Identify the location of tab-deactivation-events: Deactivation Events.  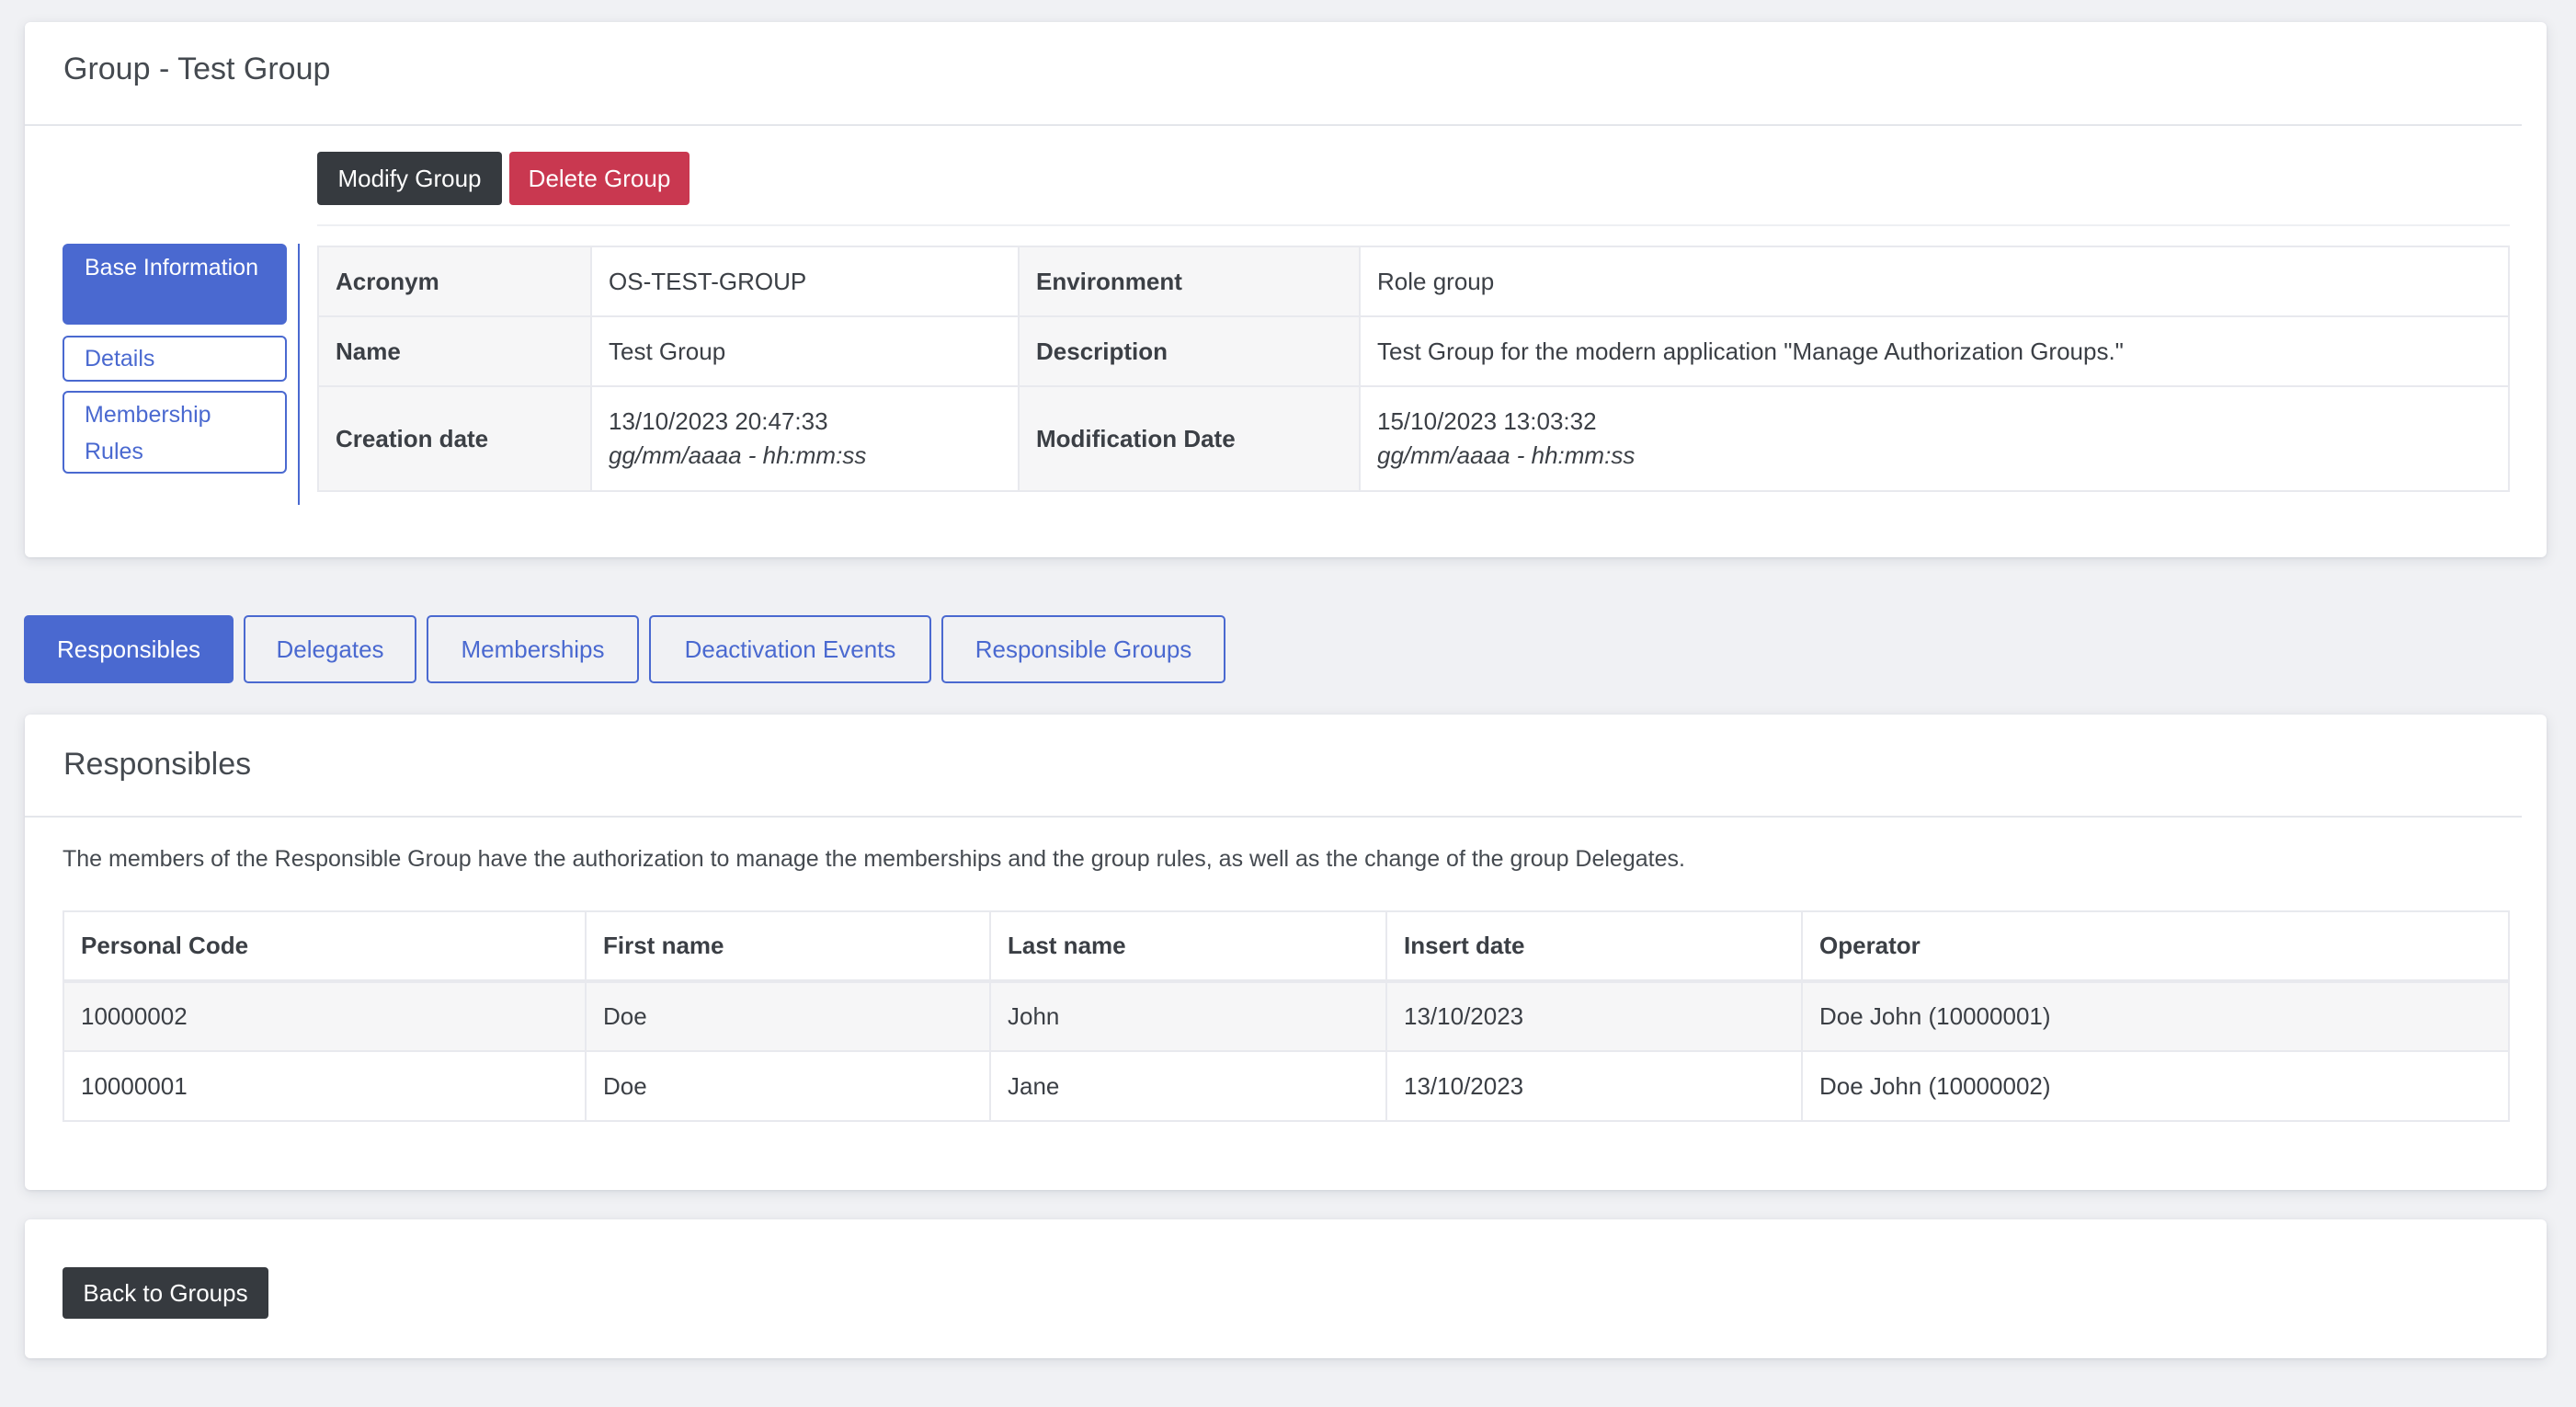
(790, 649).